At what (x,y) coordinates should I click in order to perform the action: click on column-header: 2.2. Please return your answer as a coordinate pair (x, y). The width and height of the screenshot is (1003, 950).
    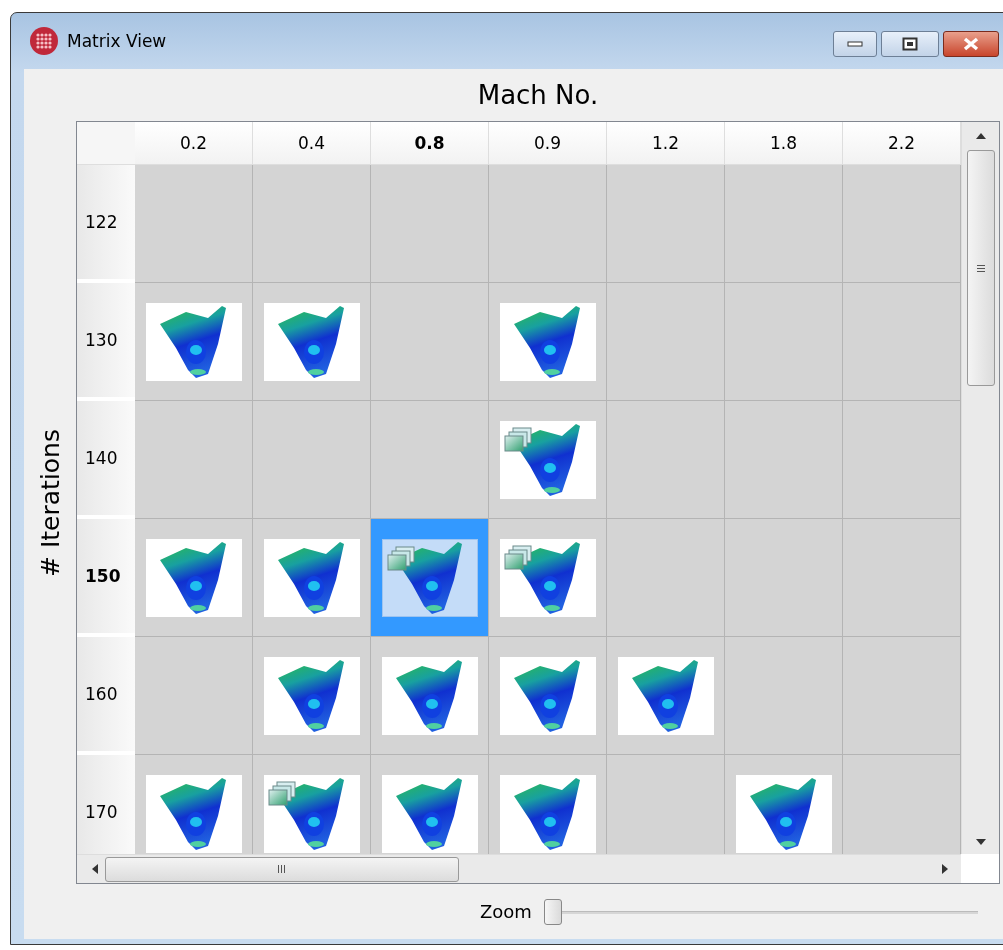
    Looking at the image, I should click on (902, 143).